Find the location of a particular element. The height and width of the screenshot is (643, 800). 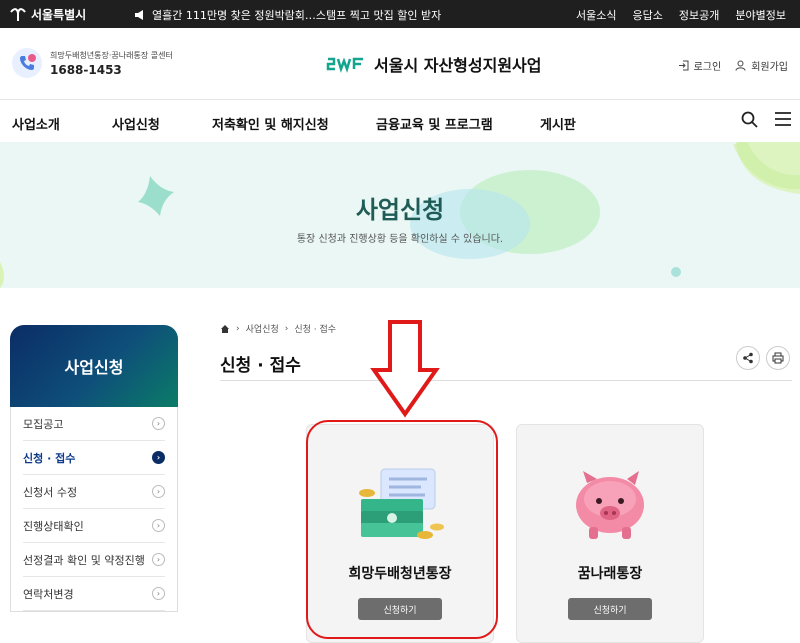

card-dream-wing: 꿈나래통장 신청하기 is located at coordinates (610, 533).